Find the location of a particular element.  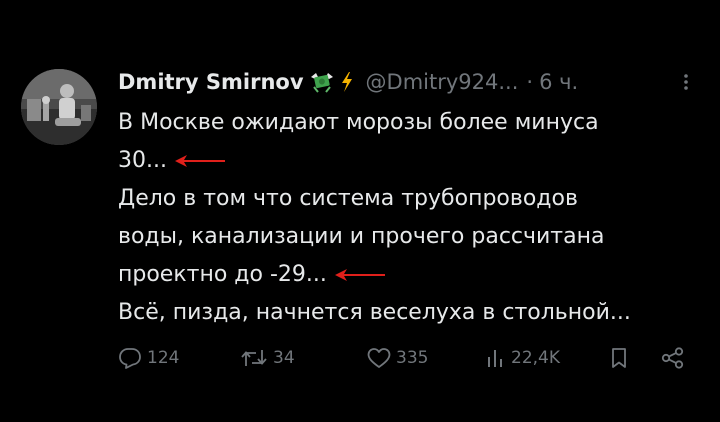

bar-chart-icon is located at coordinates (496, 358).